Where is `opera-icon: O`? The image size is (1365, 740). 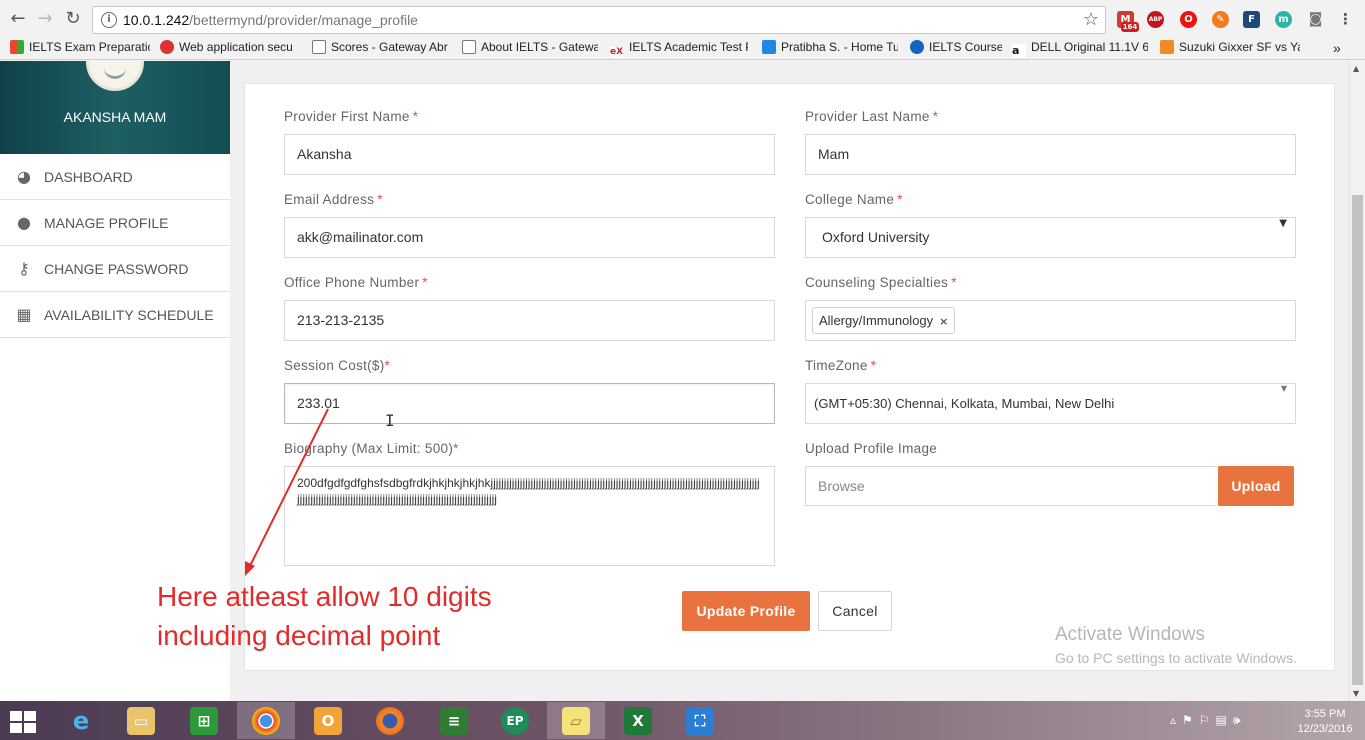
opera-icon: O is located at coordinates (1188, 19).